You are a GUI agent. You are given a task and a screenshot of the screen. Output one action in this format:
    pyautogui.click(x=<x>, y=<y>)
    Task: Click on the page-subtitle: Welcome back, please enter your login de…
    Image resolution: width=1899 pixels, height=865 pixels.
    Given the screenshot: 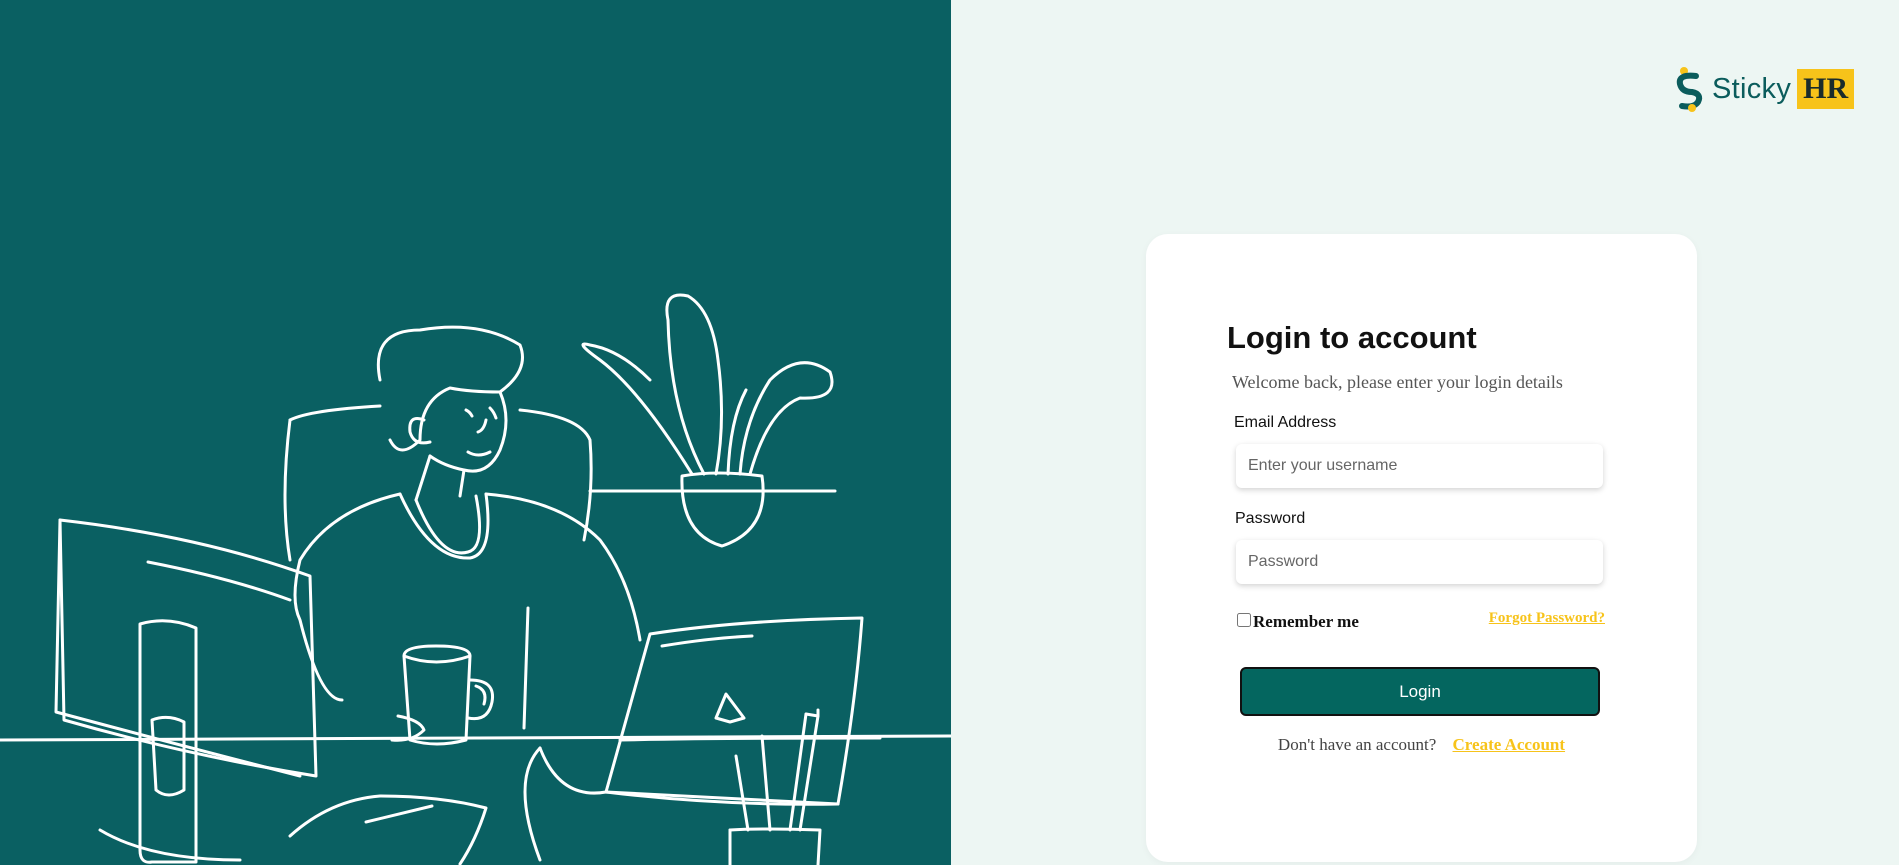 What is the action you would take?
    pyautogui.click(x=1397, y=382)
    